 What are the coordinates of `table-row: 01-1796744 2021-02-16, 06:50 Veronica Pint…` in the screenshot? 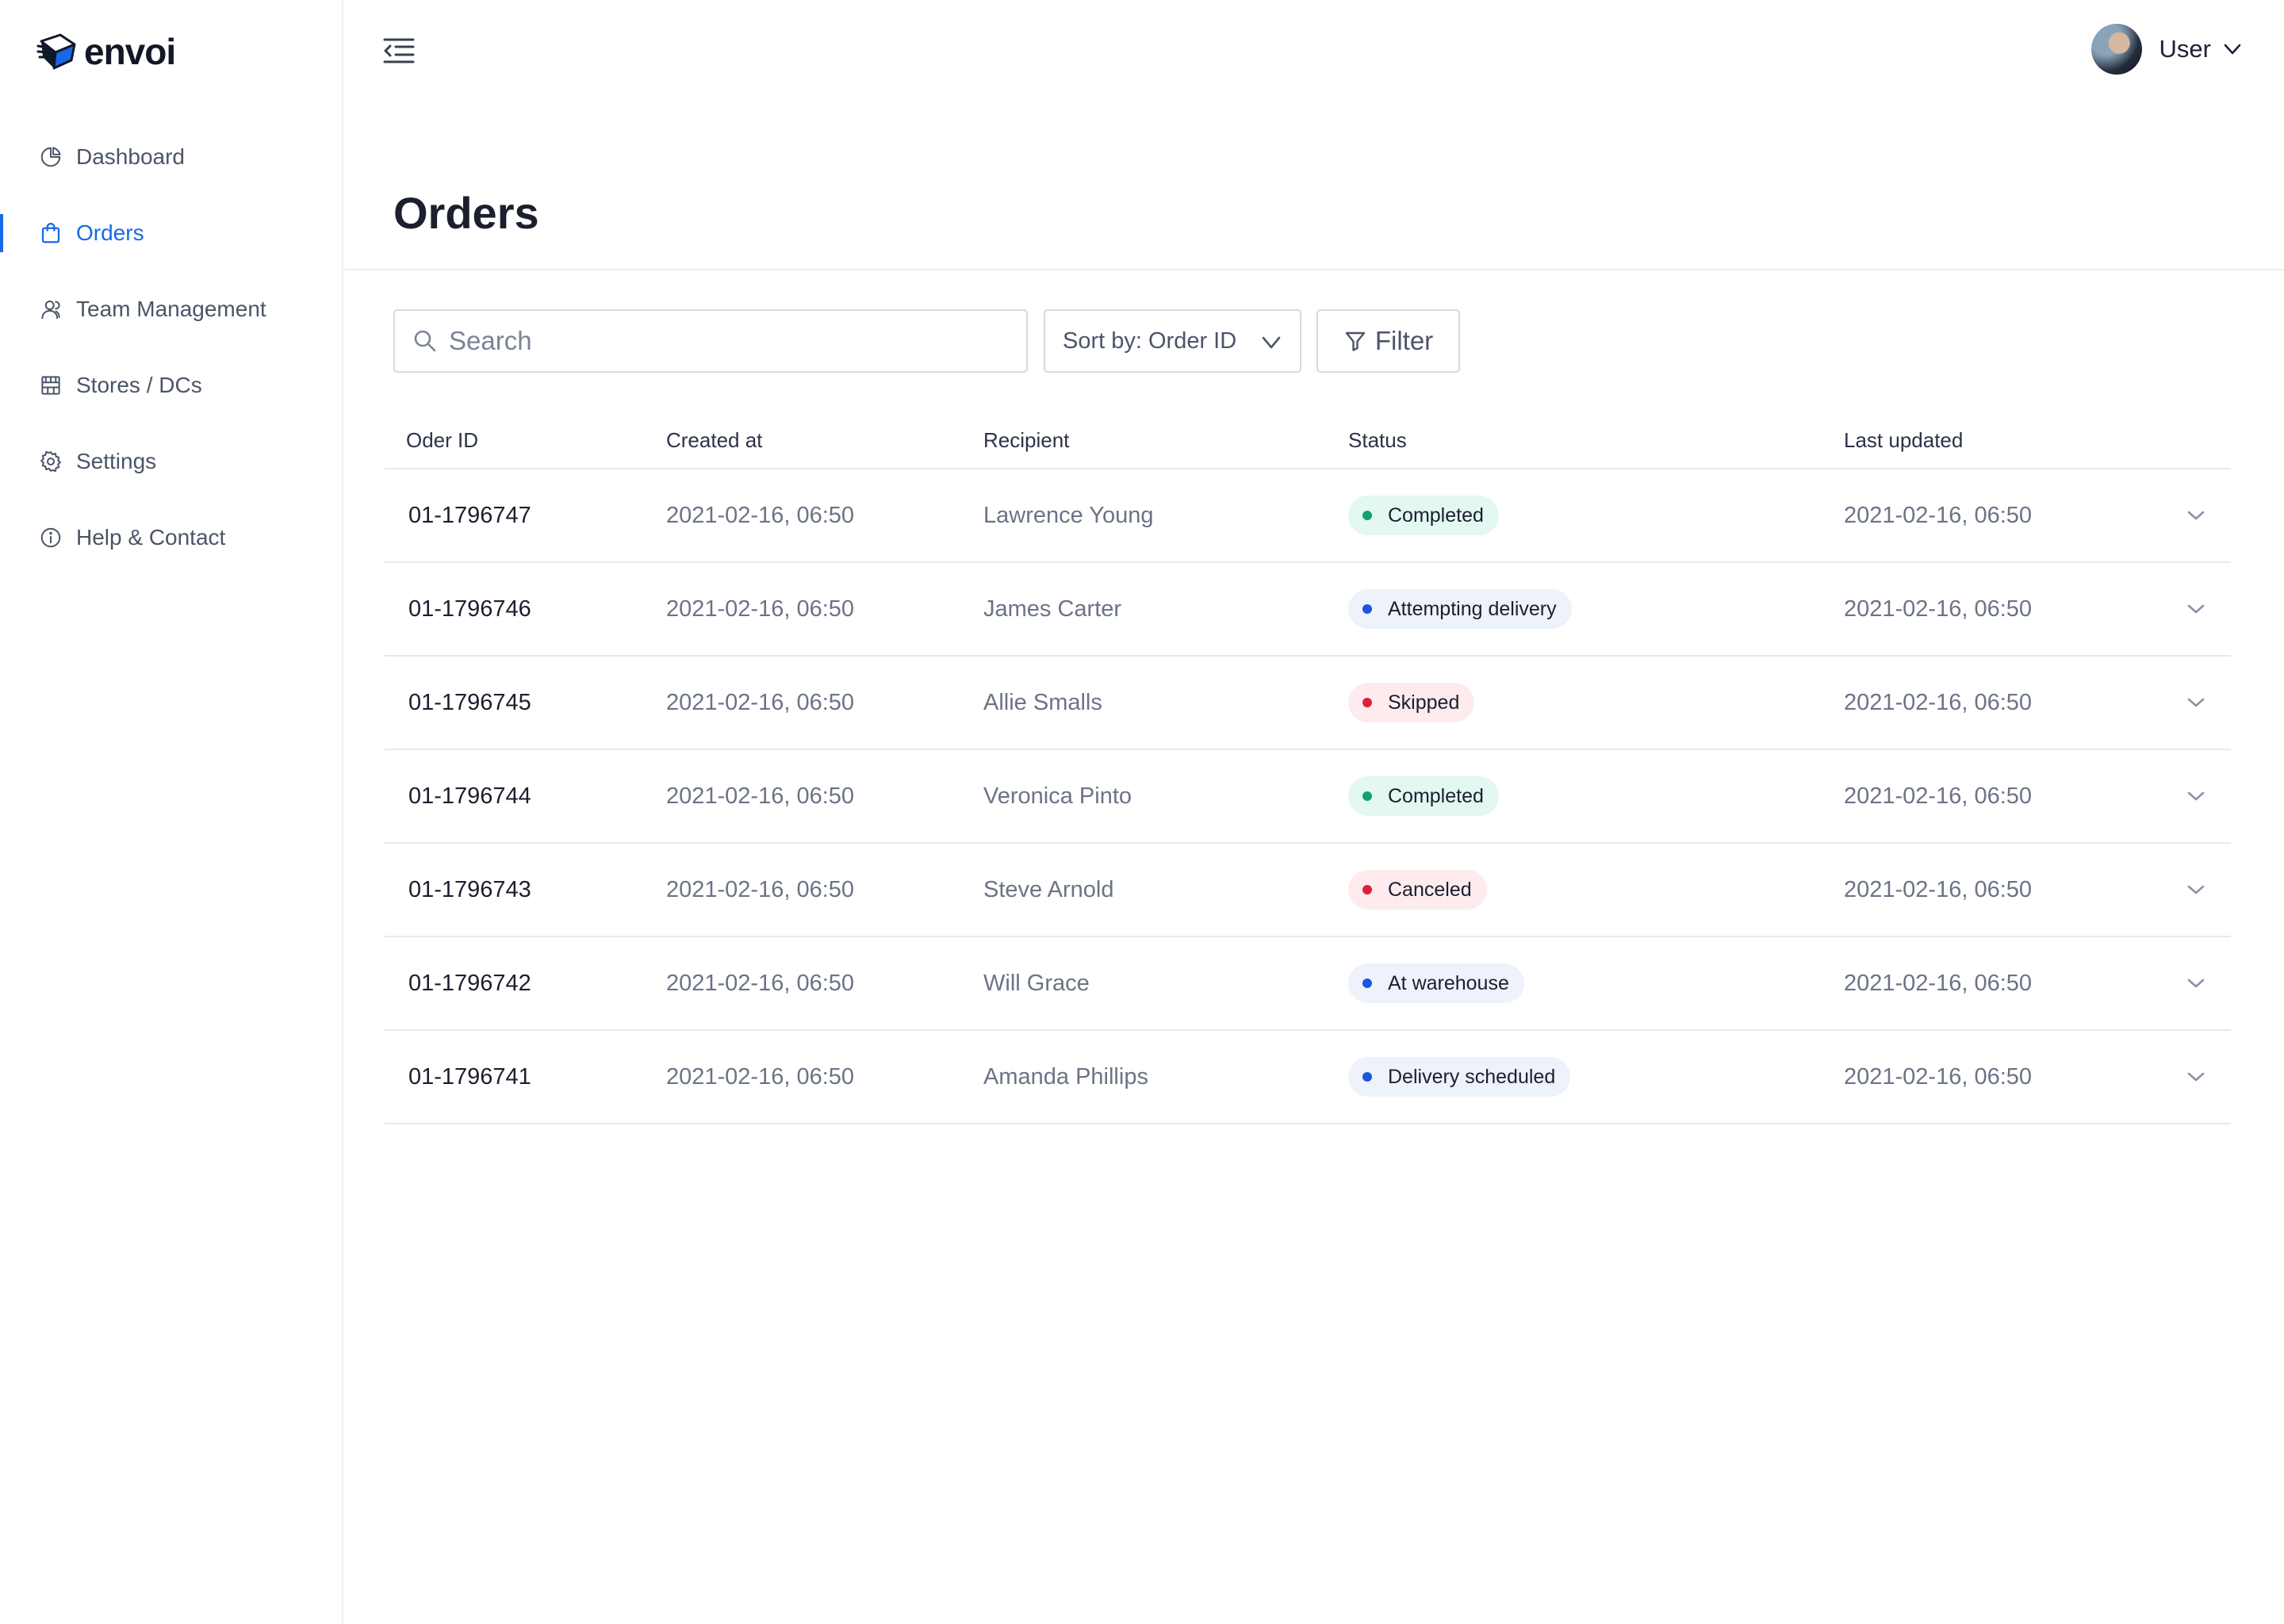 It's located at (1308, 797).